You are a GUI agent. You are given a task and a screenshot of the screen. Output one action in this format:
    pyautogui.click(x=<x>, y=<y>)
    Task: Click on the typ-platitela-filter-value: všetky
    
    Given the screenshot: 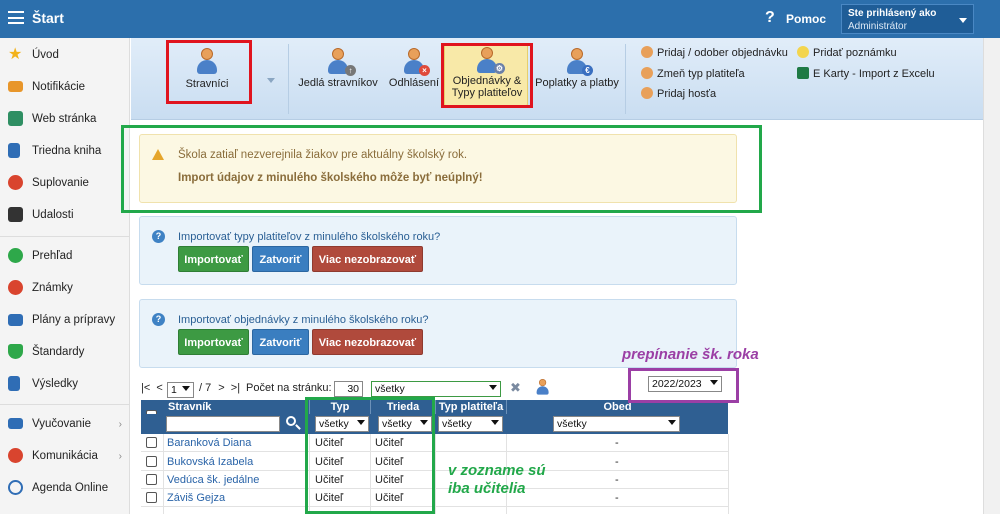 What is the action you would take?
    pyautogui.click(x=457, y=424)
    